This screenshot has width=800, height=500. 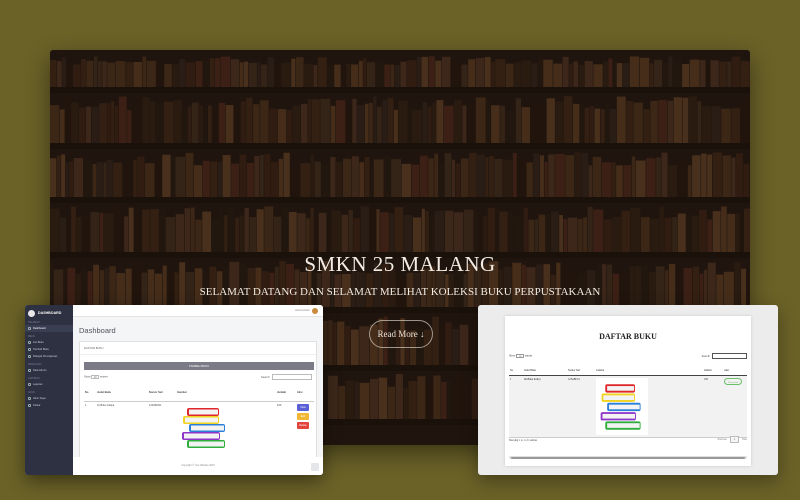 What do you see at coordinates (29, 370) in the screenshot?
I see `user-icon` at bounding box center [29, 370].